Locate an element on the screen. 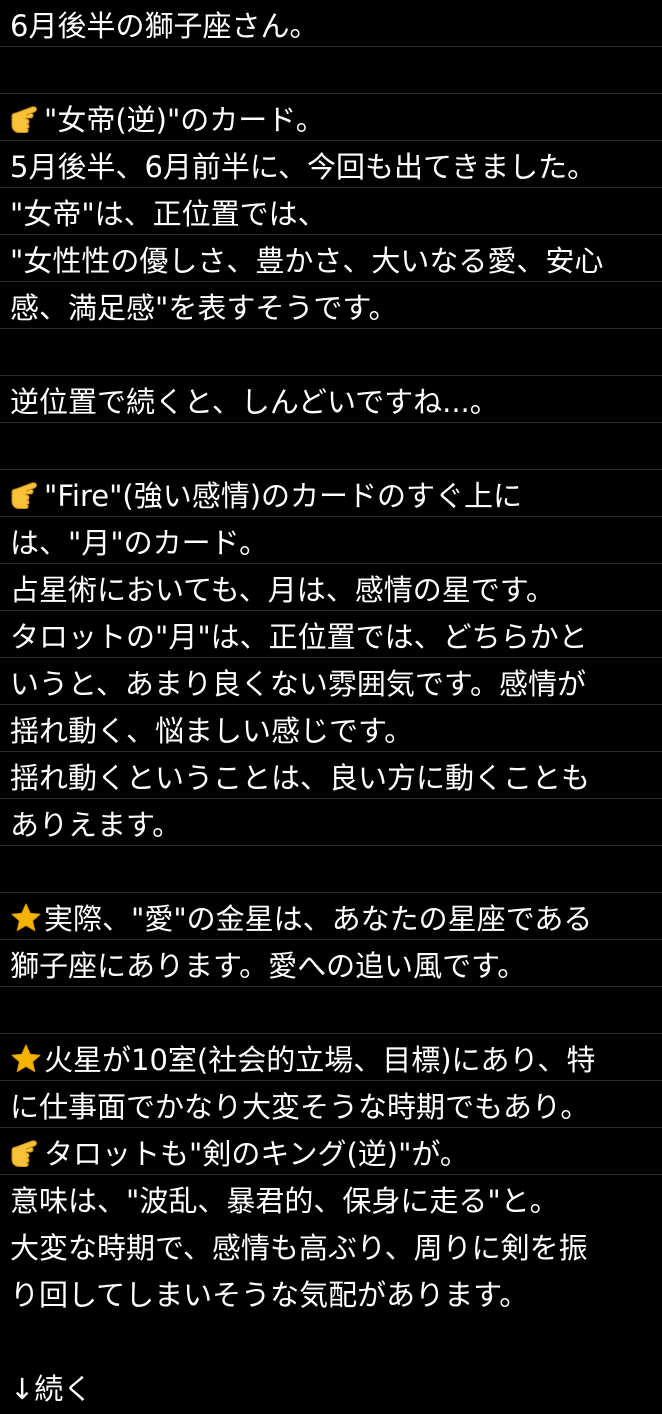 Image resolution: width=662 pixels, height=1414 pixels. memo-line-text: は、"月"のカード。 is located at coordinates (139, 543).